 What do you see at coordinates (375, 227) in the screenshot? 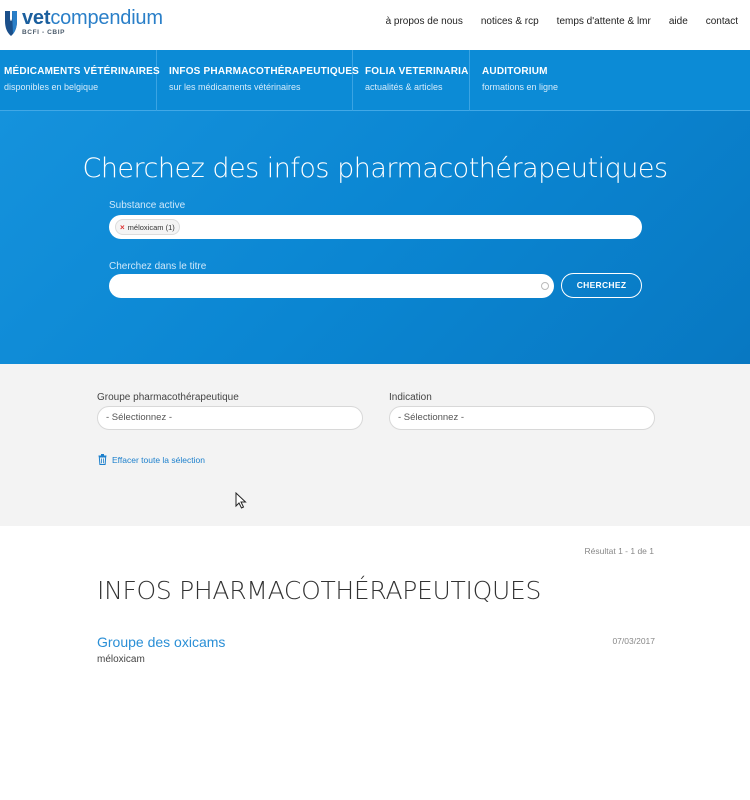
I see `substance-input: × méloxicam (1)` at bounding box center [375, 227].